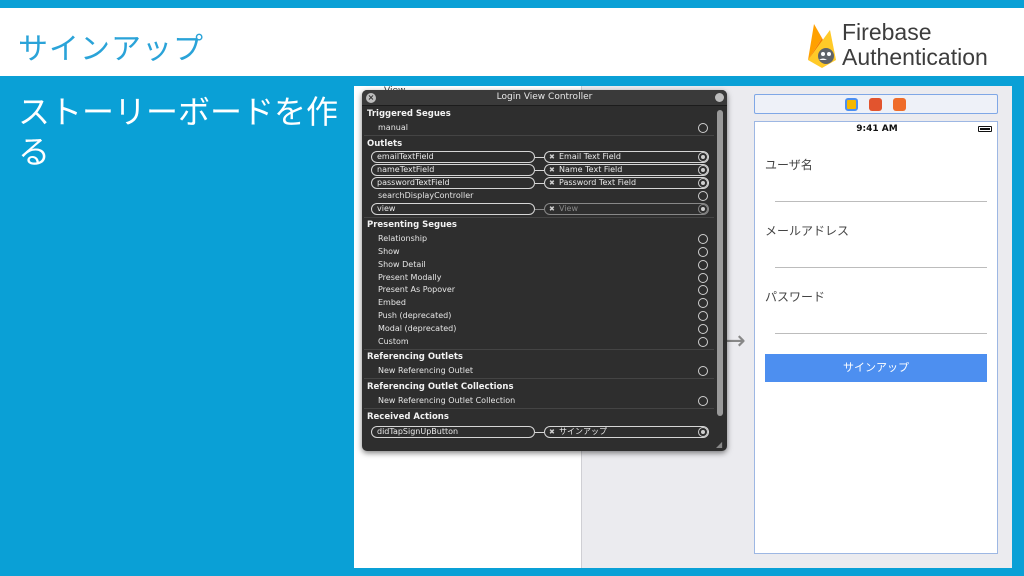 The image size is (1024, 576). I want to click on connect-circle-email, so click(703, 157).